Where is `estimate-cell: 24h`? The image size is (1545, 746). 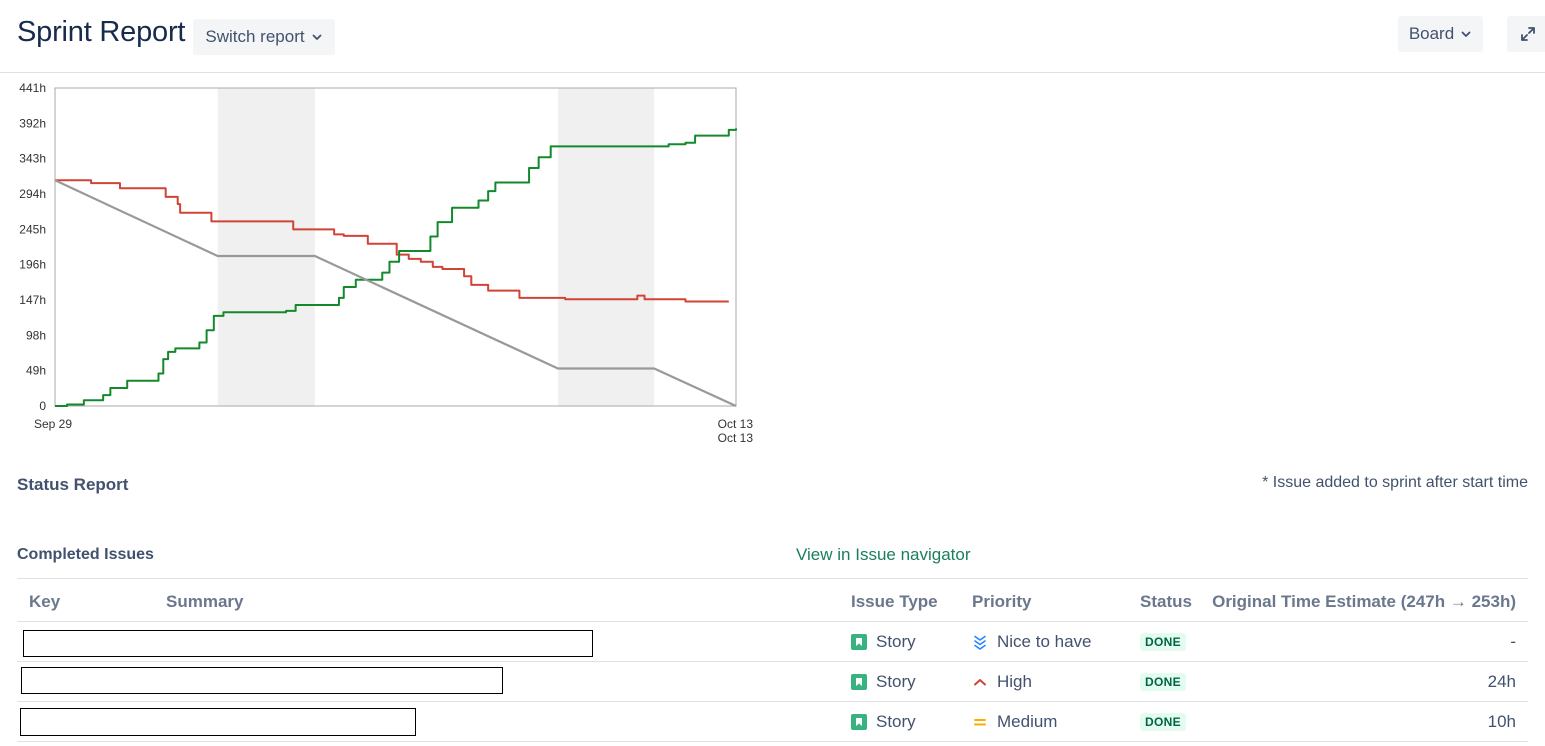 estimate-cell: 24h is located at coordinates (1501, 681).